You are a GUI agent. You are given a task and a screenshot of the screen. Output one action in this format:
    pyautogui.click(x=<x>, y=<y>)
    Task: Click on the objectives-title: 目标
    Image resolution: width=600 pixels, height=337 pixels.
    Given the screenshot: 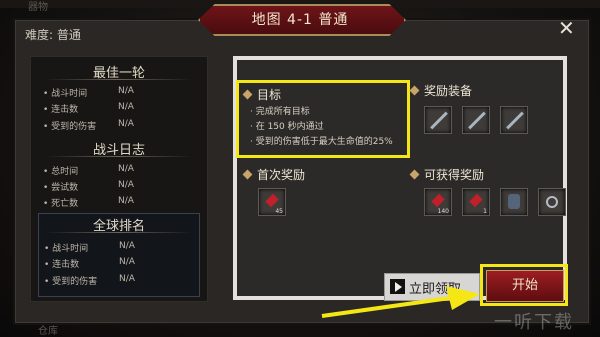 What is the action you would take?
    pyautogui.click(x=262, y=94)
    